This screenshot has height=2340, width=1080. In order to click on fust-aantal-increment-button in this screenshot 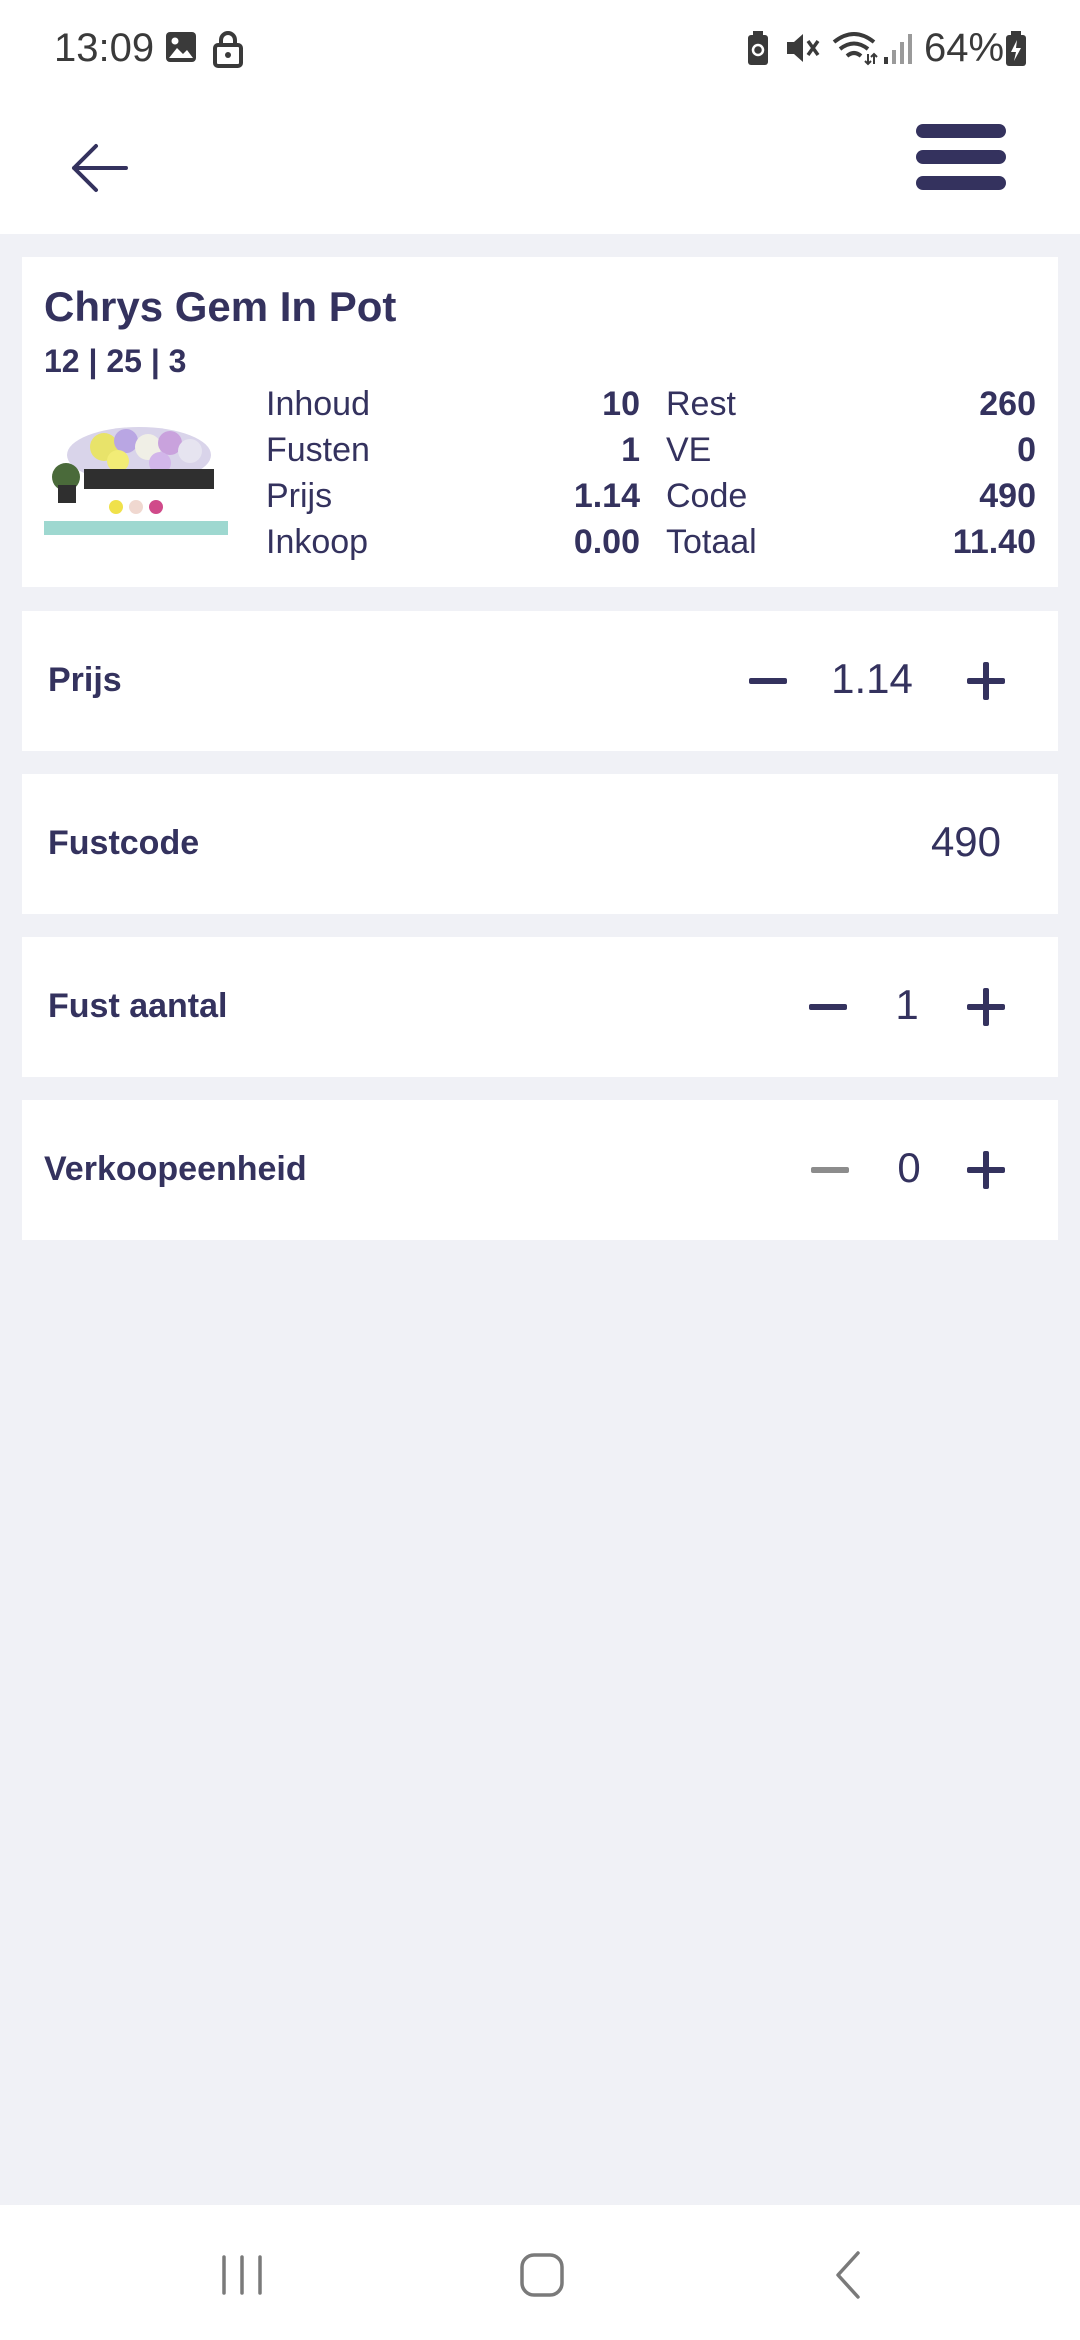, I will do `click(986, 1007)`.